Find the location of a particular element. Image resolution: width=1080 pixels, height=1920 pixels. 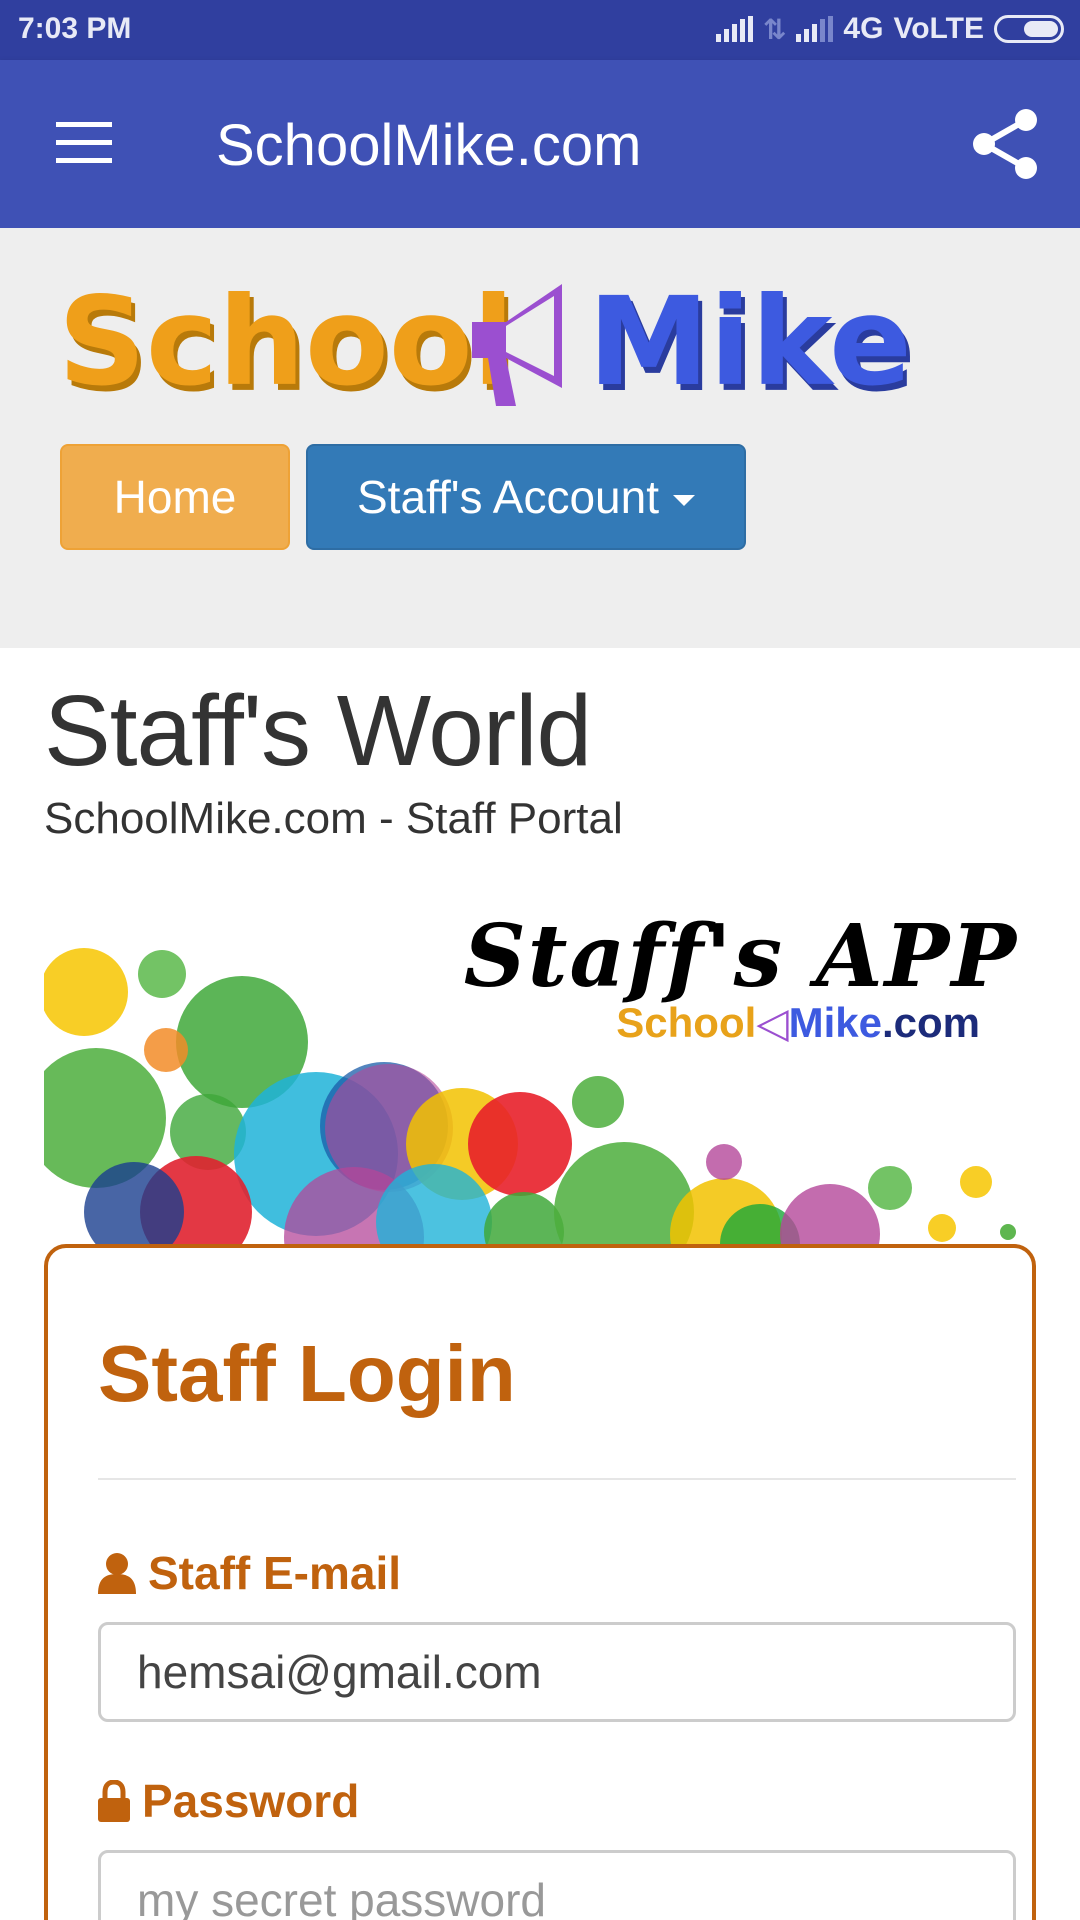

share-icon is located at coordinates (1006, 144).